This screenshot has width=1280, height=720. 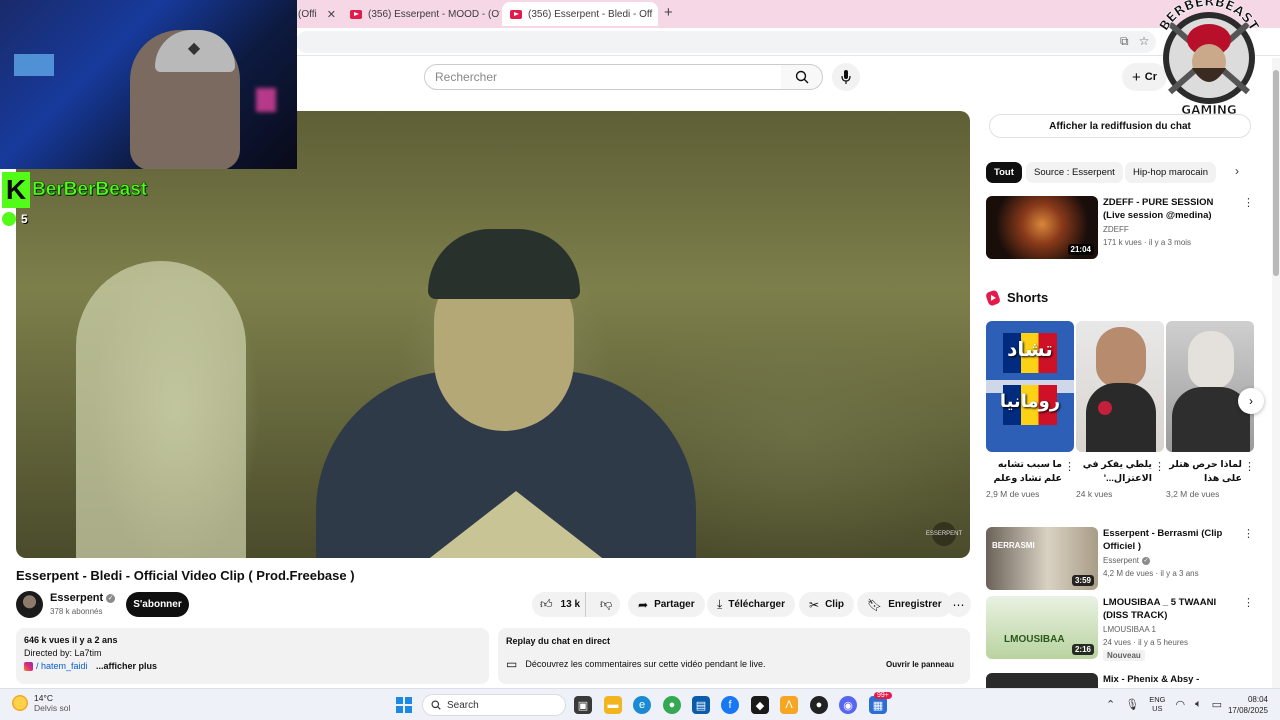 I want to click on youtube-favicon-icon, so click(x=356, y=14).